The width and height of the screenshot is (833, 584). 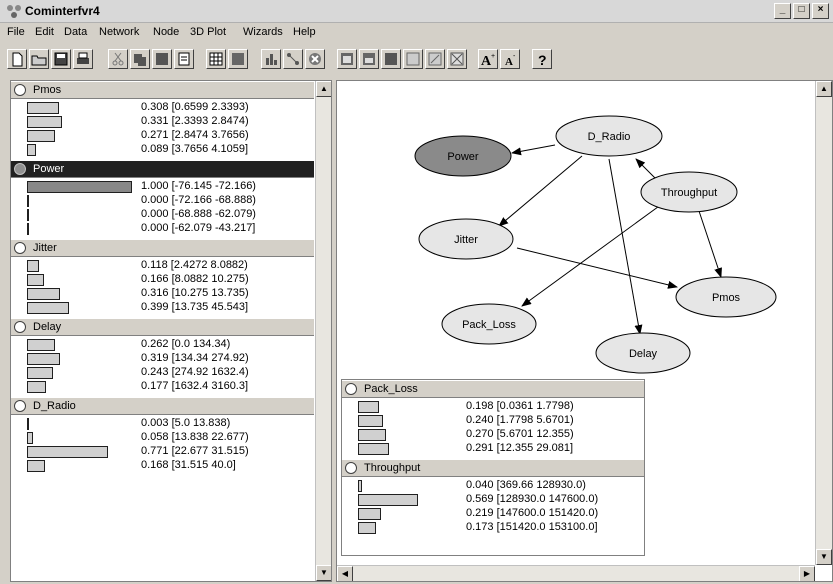 What do you see at coordinates (198, 186) in the screenshot?
I see `state-probability-label: 1.000 [-76.145 -72.166)` at bounding box center [198, 186].